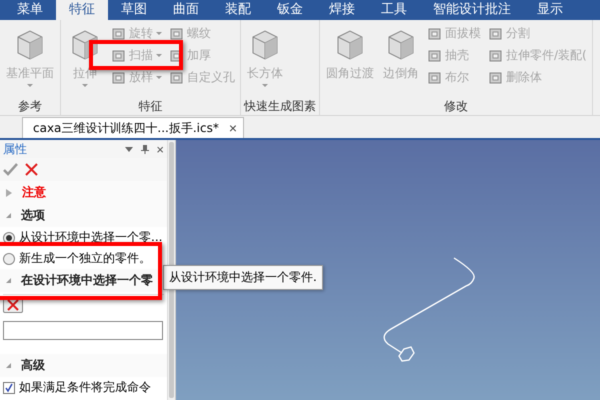 Image resolution: width=600 pixels, height=400 pixels. I want to click on checkbox-label: 如果满足条件将完成命令, so click(85, 387).